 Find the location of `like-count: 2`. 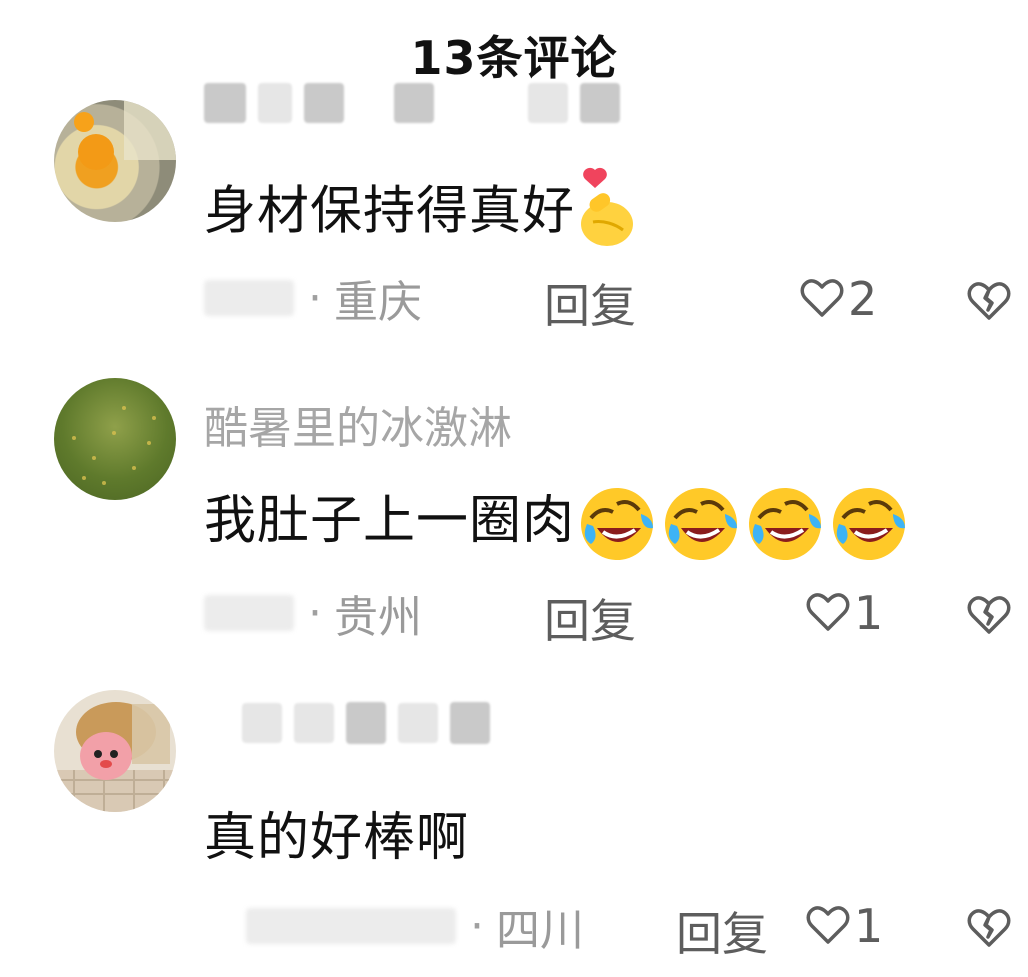

like-count: 2 is located at coordinates (863, 299).